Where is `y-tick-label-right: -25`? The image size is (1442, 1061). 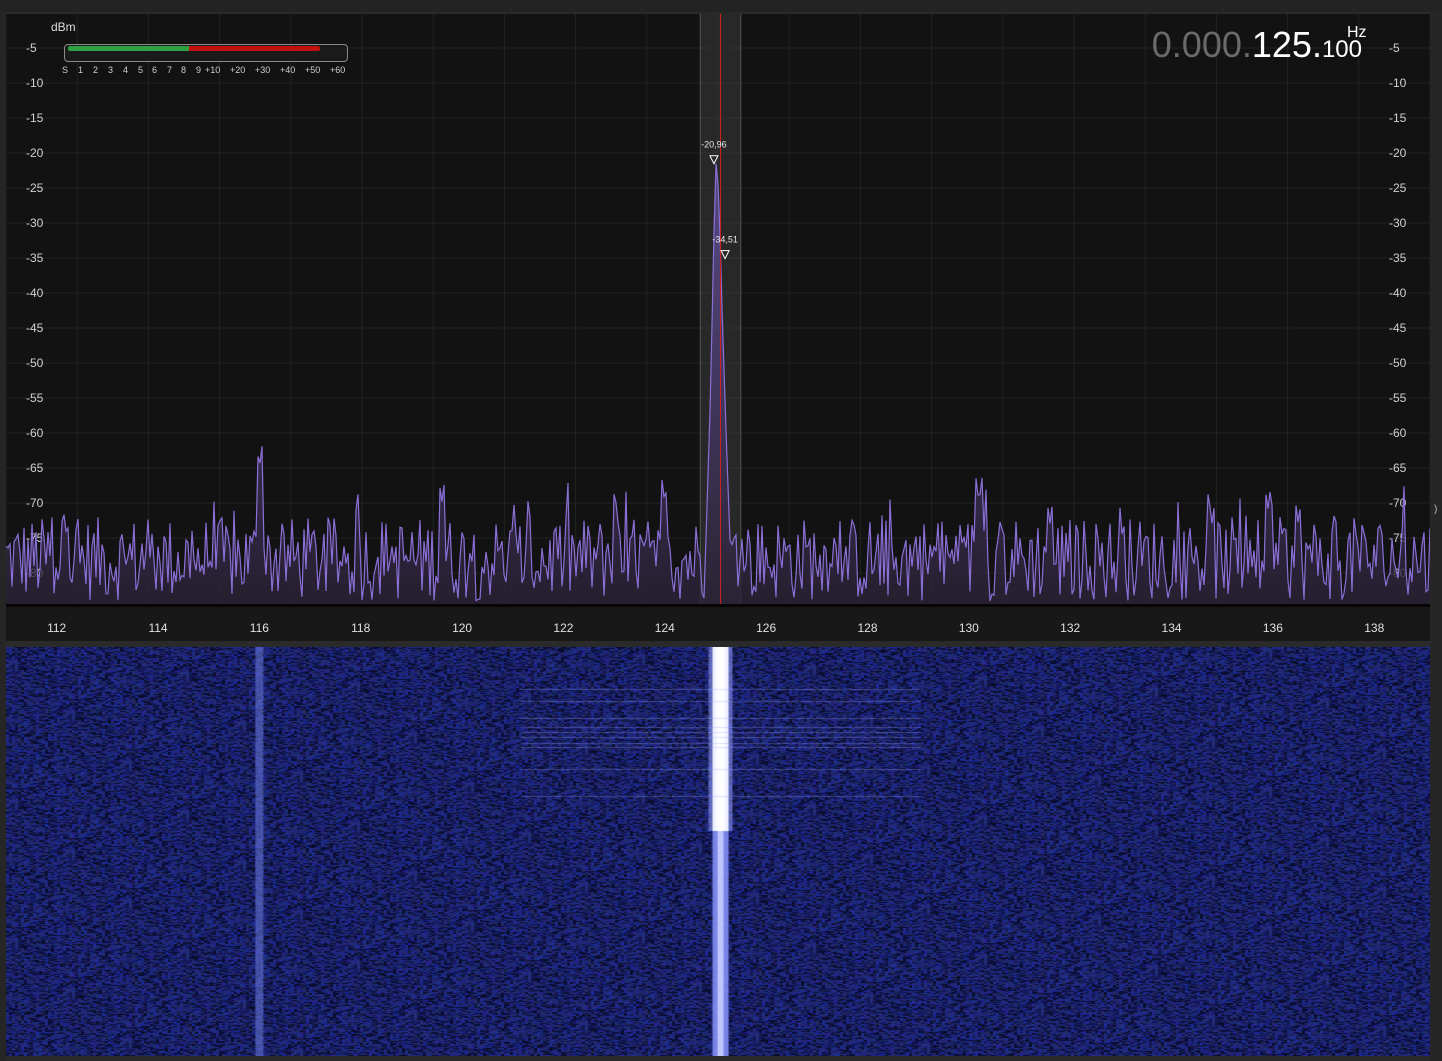
y-tick-label-right: -25 is located at coordinates (1398, 188).